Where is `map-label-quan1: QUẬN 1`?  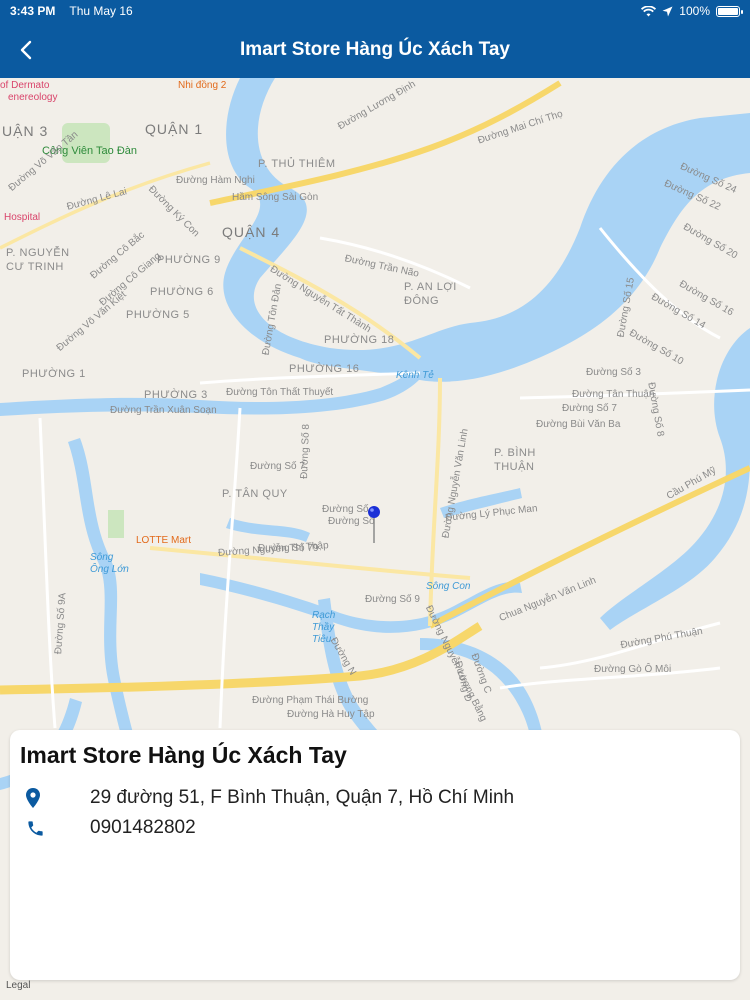 map-label-quan1: QUẬN 1 is located at coordinates (174, 129).